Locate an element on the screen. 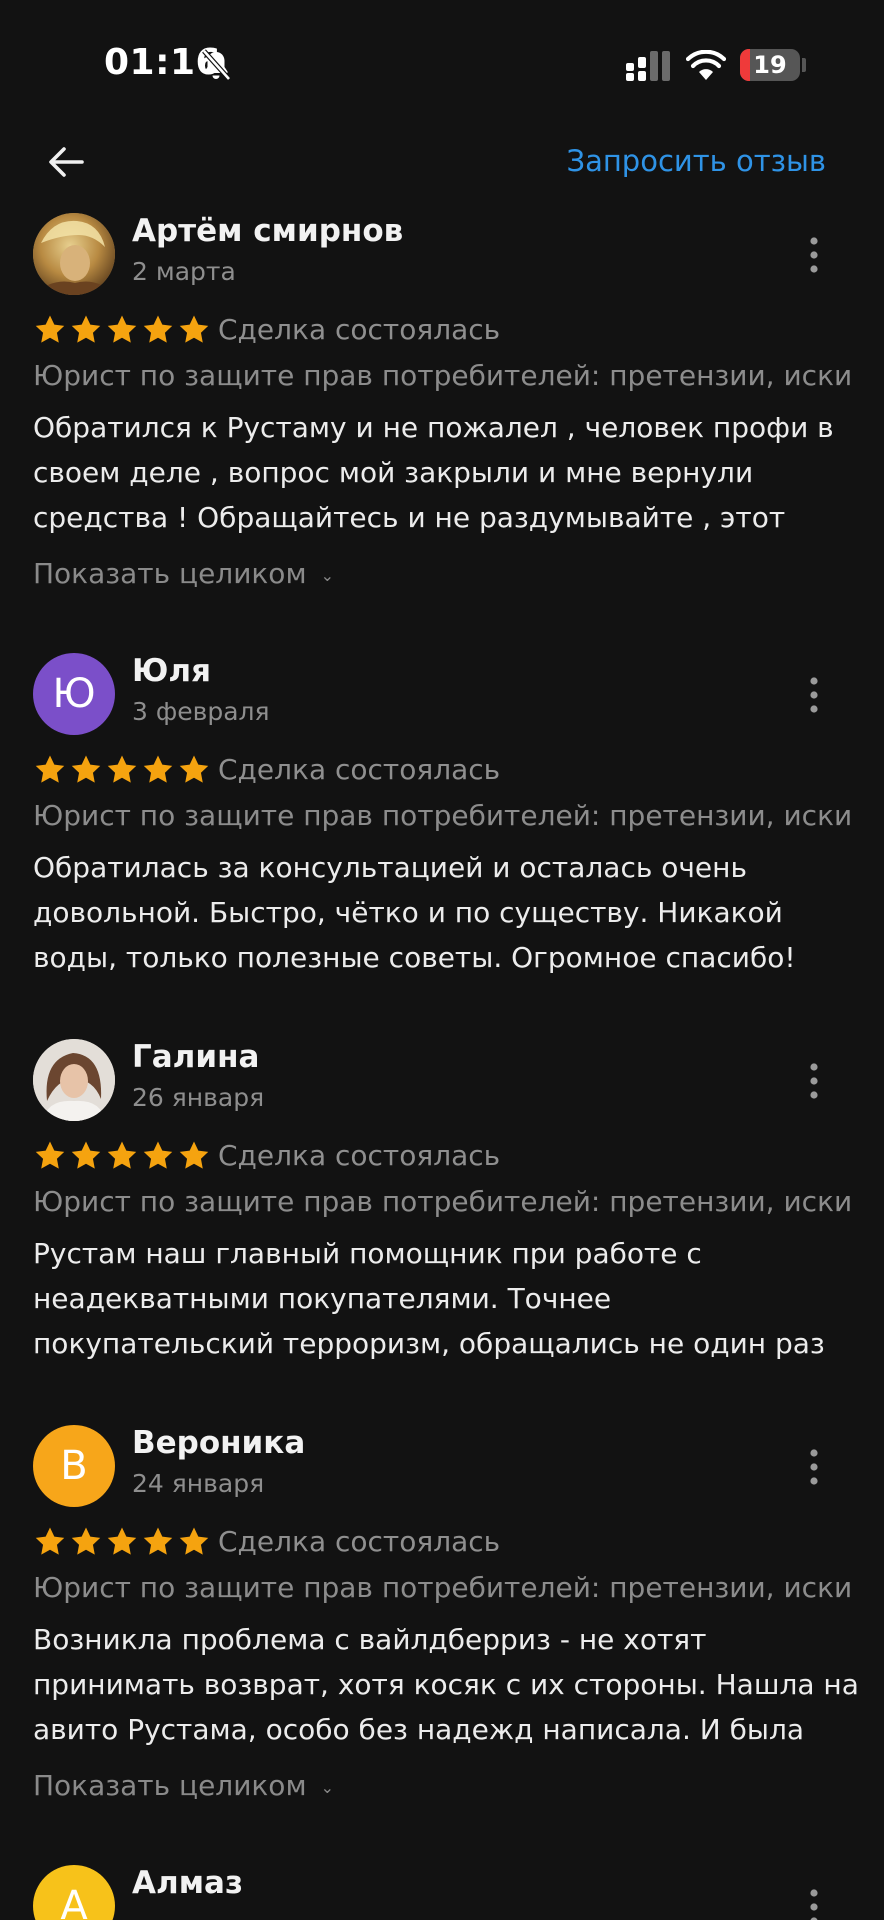 The image size is (884, 1920). avatar-letter: Ю is located at coordinates (74, 694).